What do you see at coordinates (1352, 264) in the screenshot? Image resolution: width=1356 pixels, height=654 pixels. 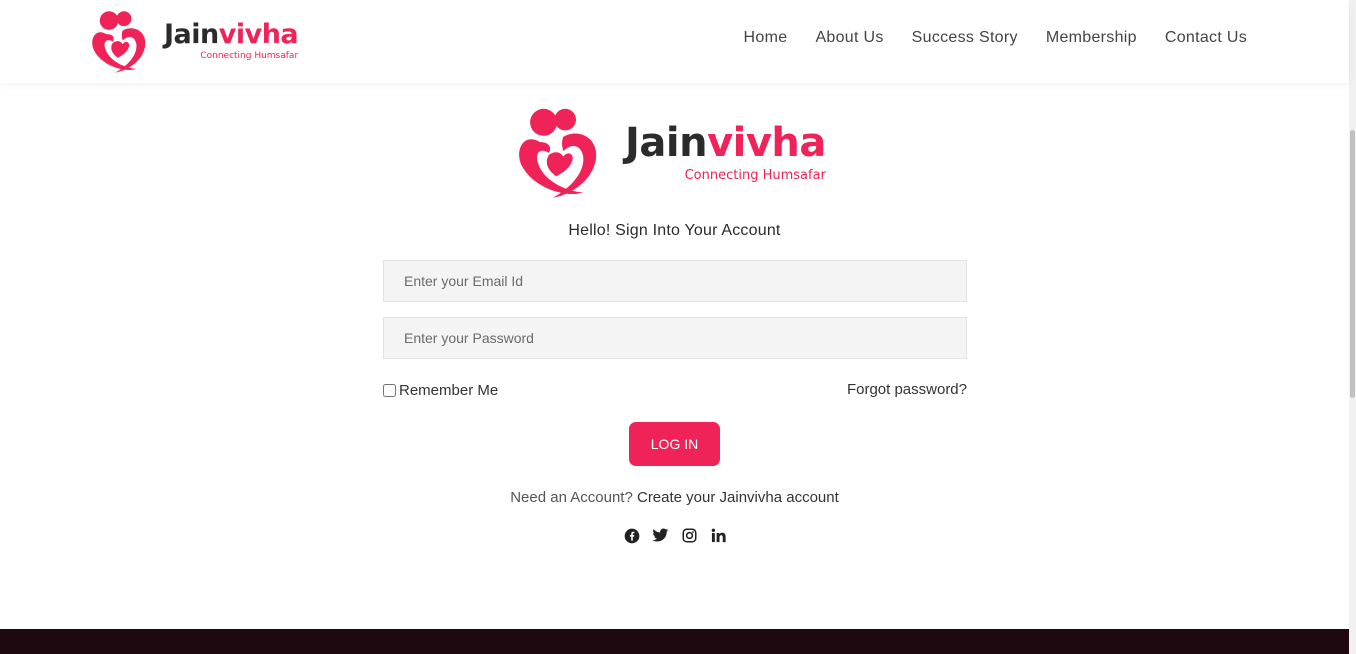 I see `scrollbar-thumb` at bounding box center [1352, 264].